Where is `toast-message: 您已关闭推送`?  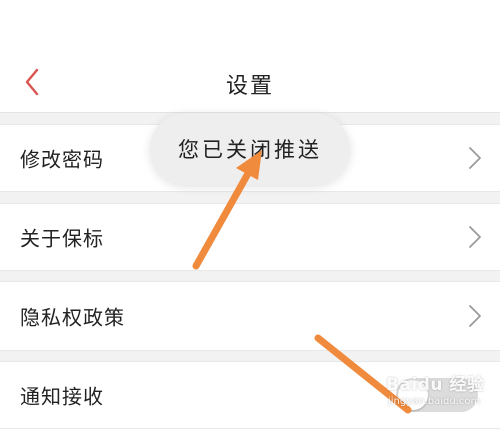 toast-message: 您已关闭推送 is located at coordinates (250, 149).